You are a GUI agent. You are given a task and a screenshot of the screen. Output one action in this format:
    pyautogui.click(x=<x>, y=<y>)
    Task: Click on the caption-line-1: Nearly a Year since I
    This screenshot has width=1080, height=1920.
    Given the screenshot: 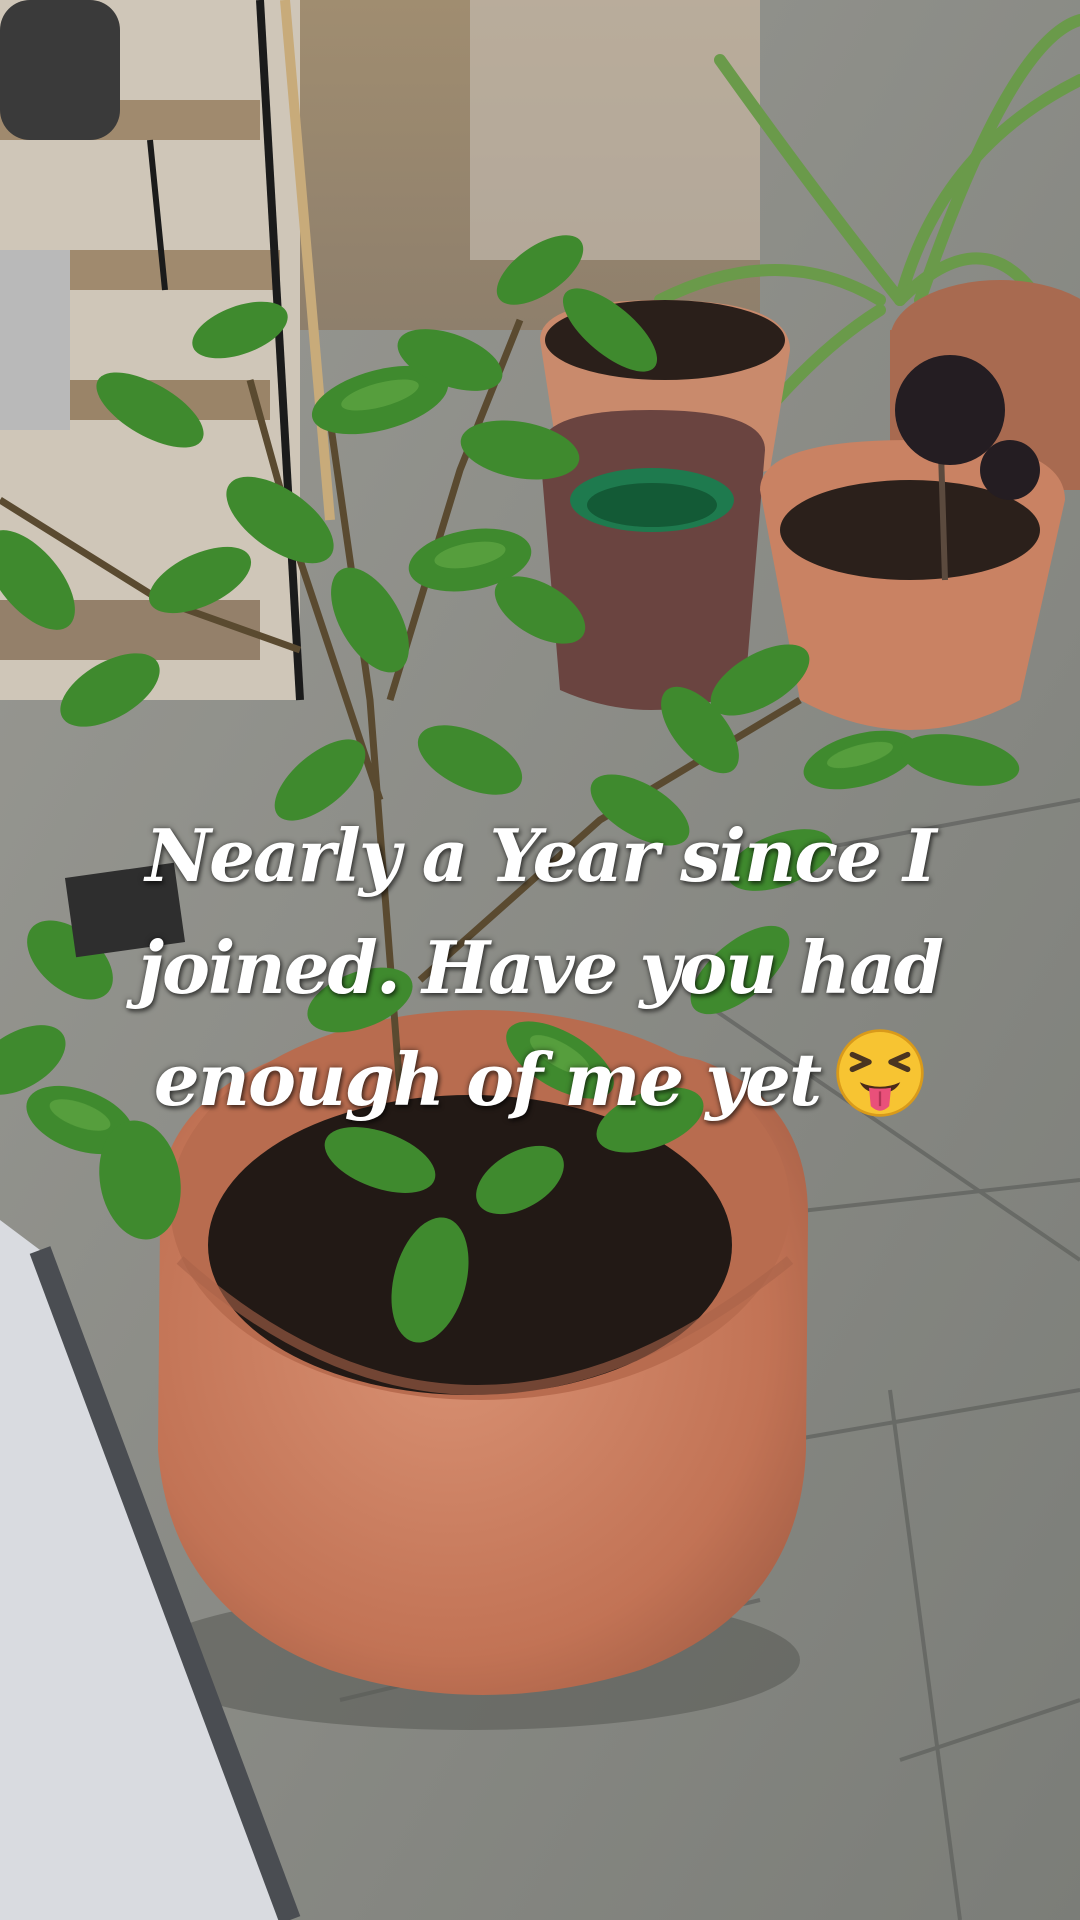 What is the action you would take?
    pyautogui.click(x=540, y=855)
    